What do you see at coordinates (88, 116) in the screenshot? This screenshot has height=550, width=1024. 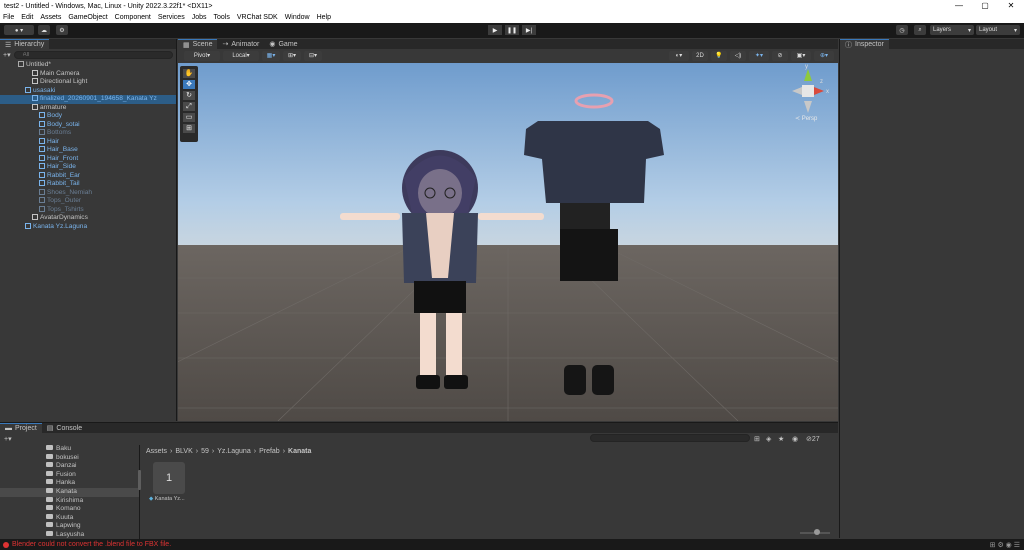 I see `hierarchy-item: Body` at bounding box center [88, 116].